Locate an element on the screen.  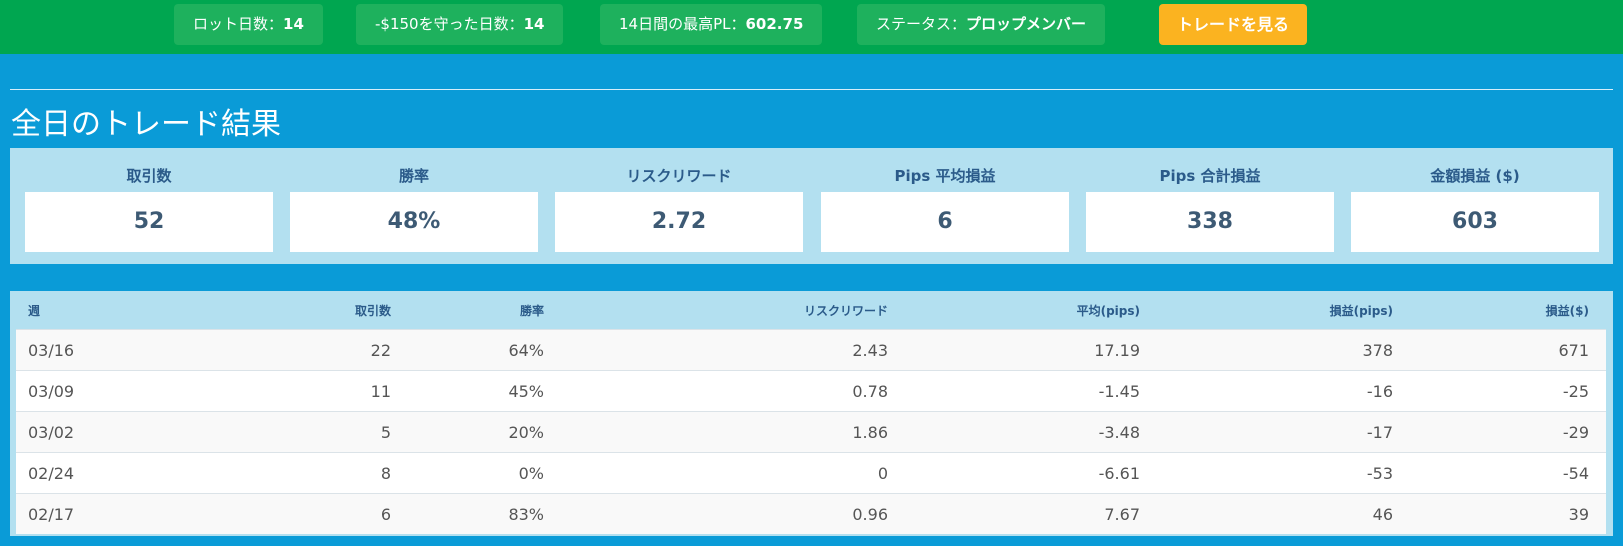
cell-trades: 5 is located at coordinates (385, 432).